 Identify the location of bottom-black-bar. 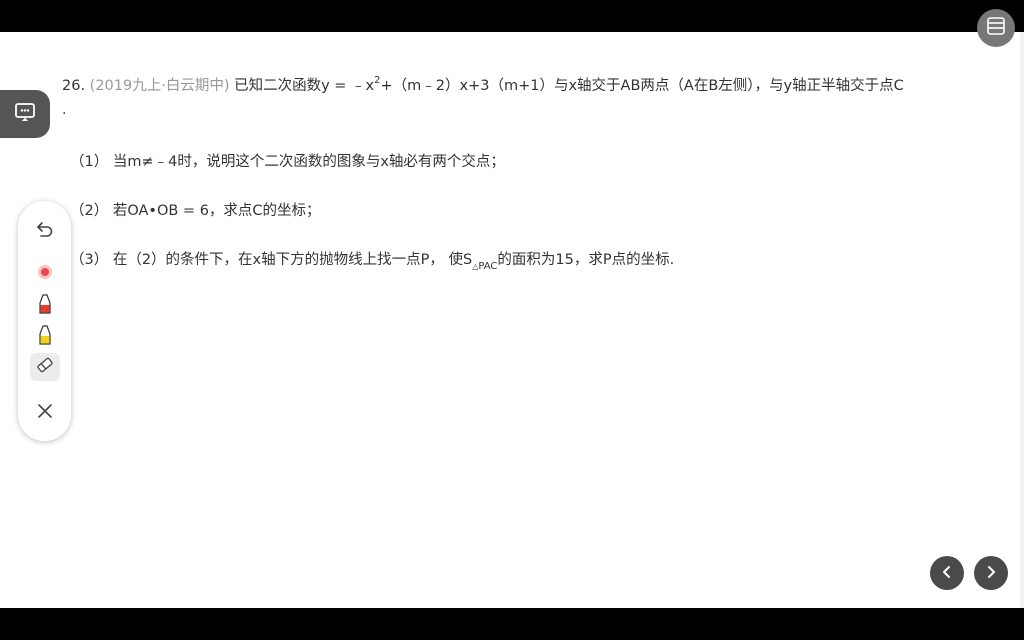
(512, 624).